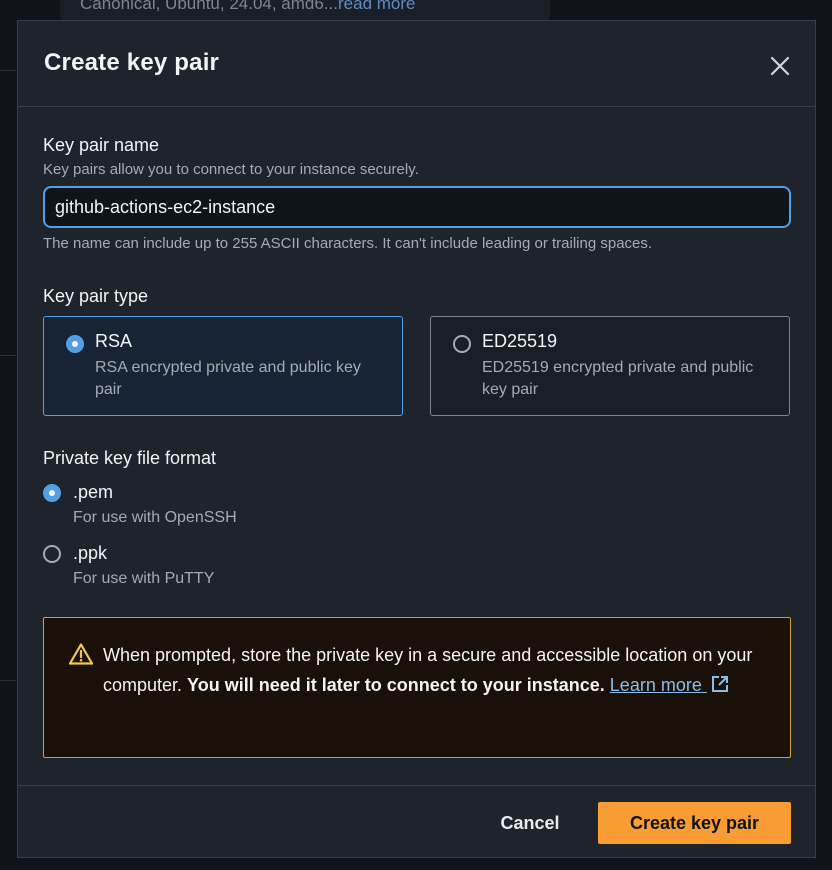  I want to click on learn-more-link: Learn more, so click(669, 685).